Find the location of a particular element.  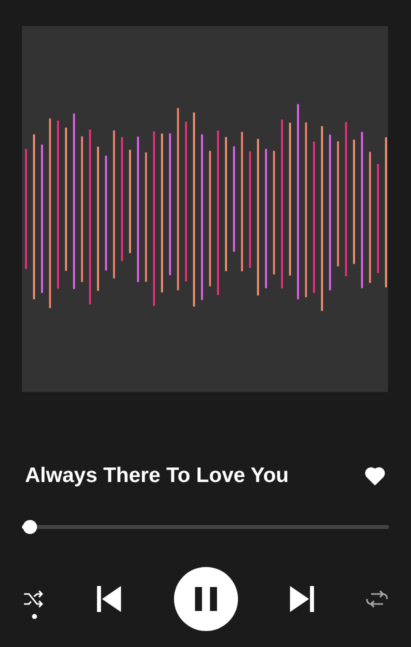

previous-icon is located at coordinates (109, 599).